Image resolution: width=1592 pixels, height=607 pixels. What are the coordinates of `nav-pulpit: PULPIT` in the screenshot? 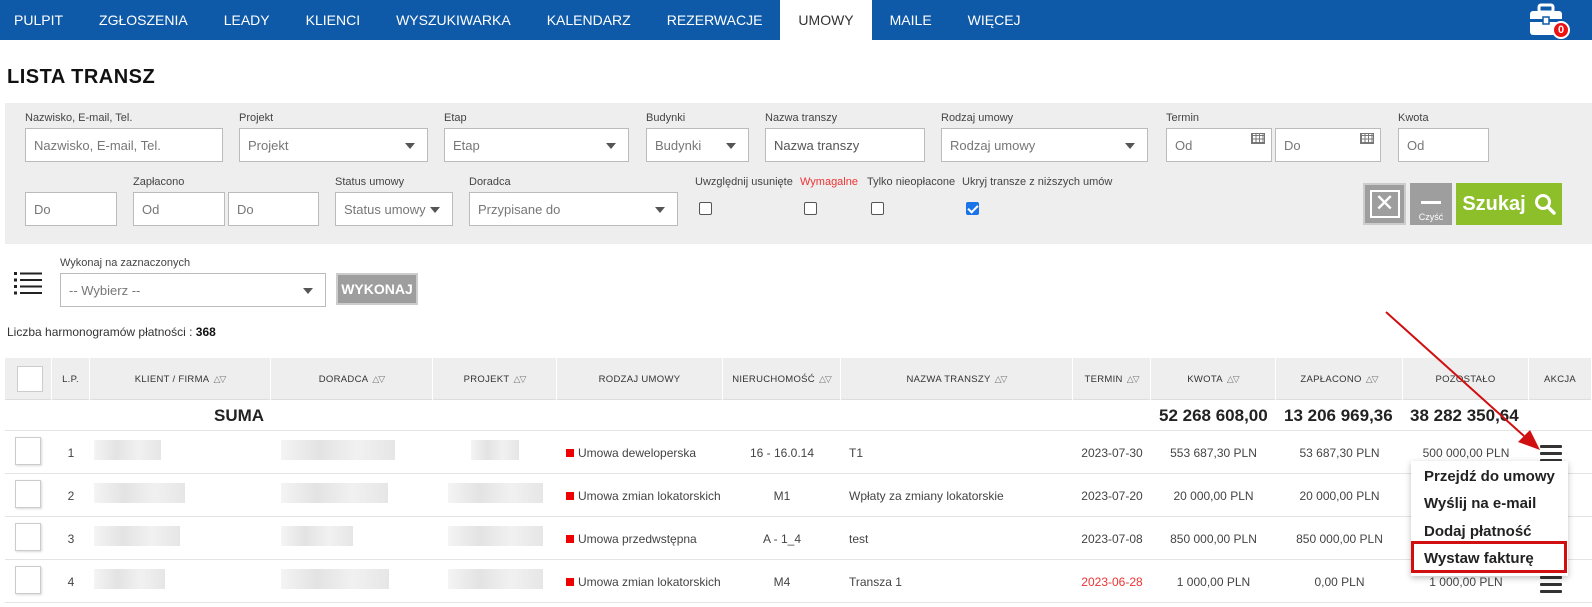 It's located at (40, 20).